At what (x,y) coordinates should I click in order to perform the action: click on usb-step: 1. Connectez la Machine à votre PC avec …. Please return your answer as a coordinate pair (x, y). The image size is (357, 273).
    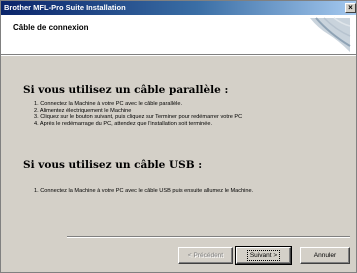
    Looking at the image, I should click on (144, 191).